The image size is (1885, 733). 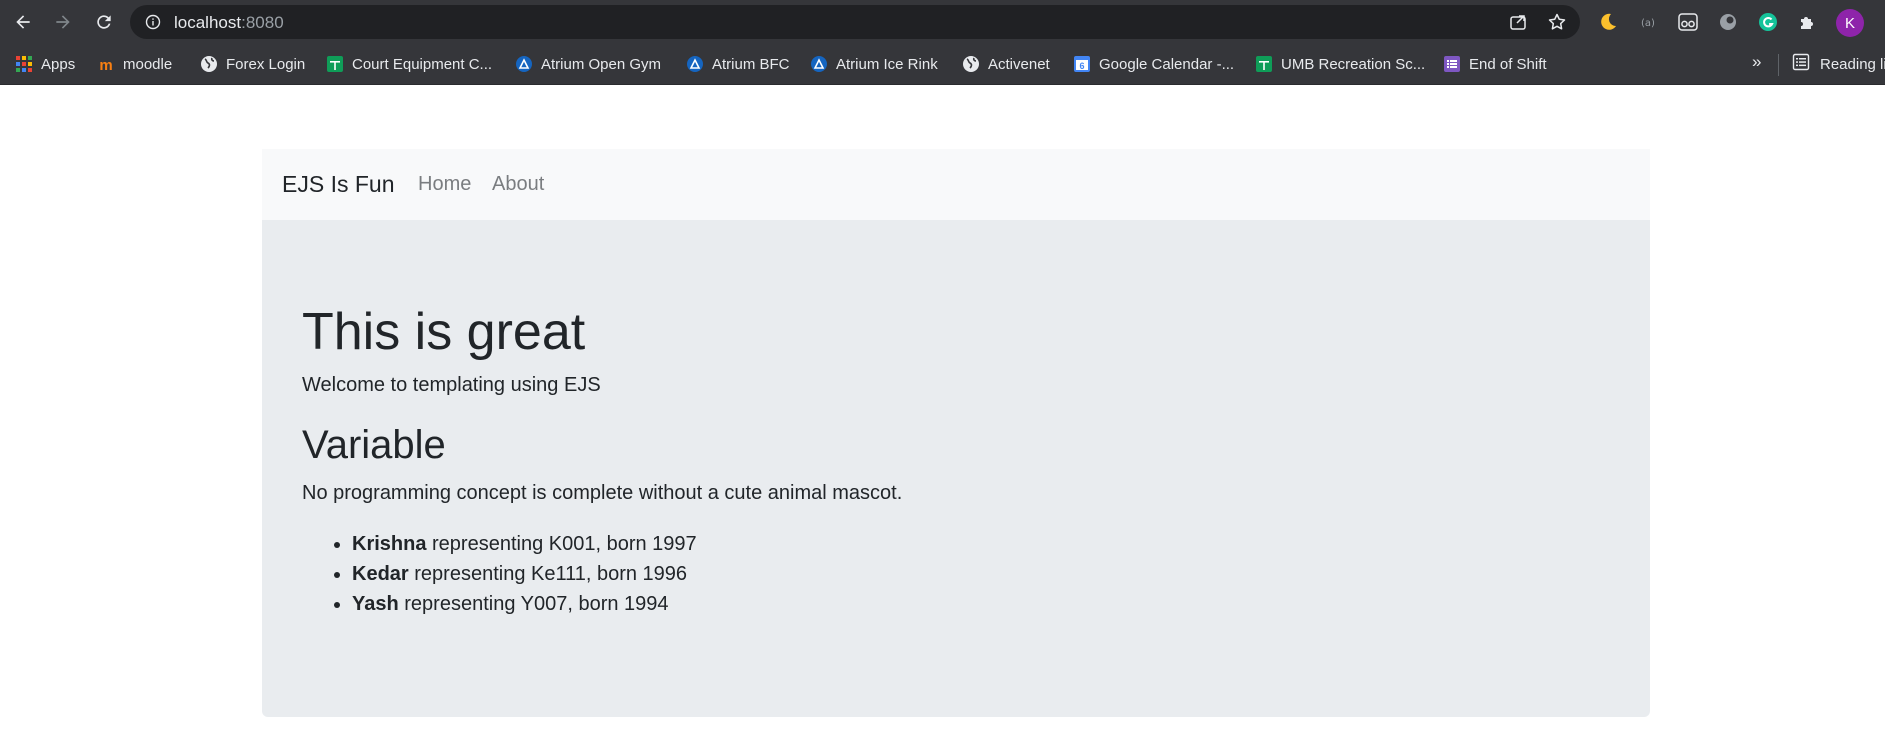 What do you see at coordinates (262, 22) in the screenshot?
I see `url-port: :8080` at bounding box center [262, 22].